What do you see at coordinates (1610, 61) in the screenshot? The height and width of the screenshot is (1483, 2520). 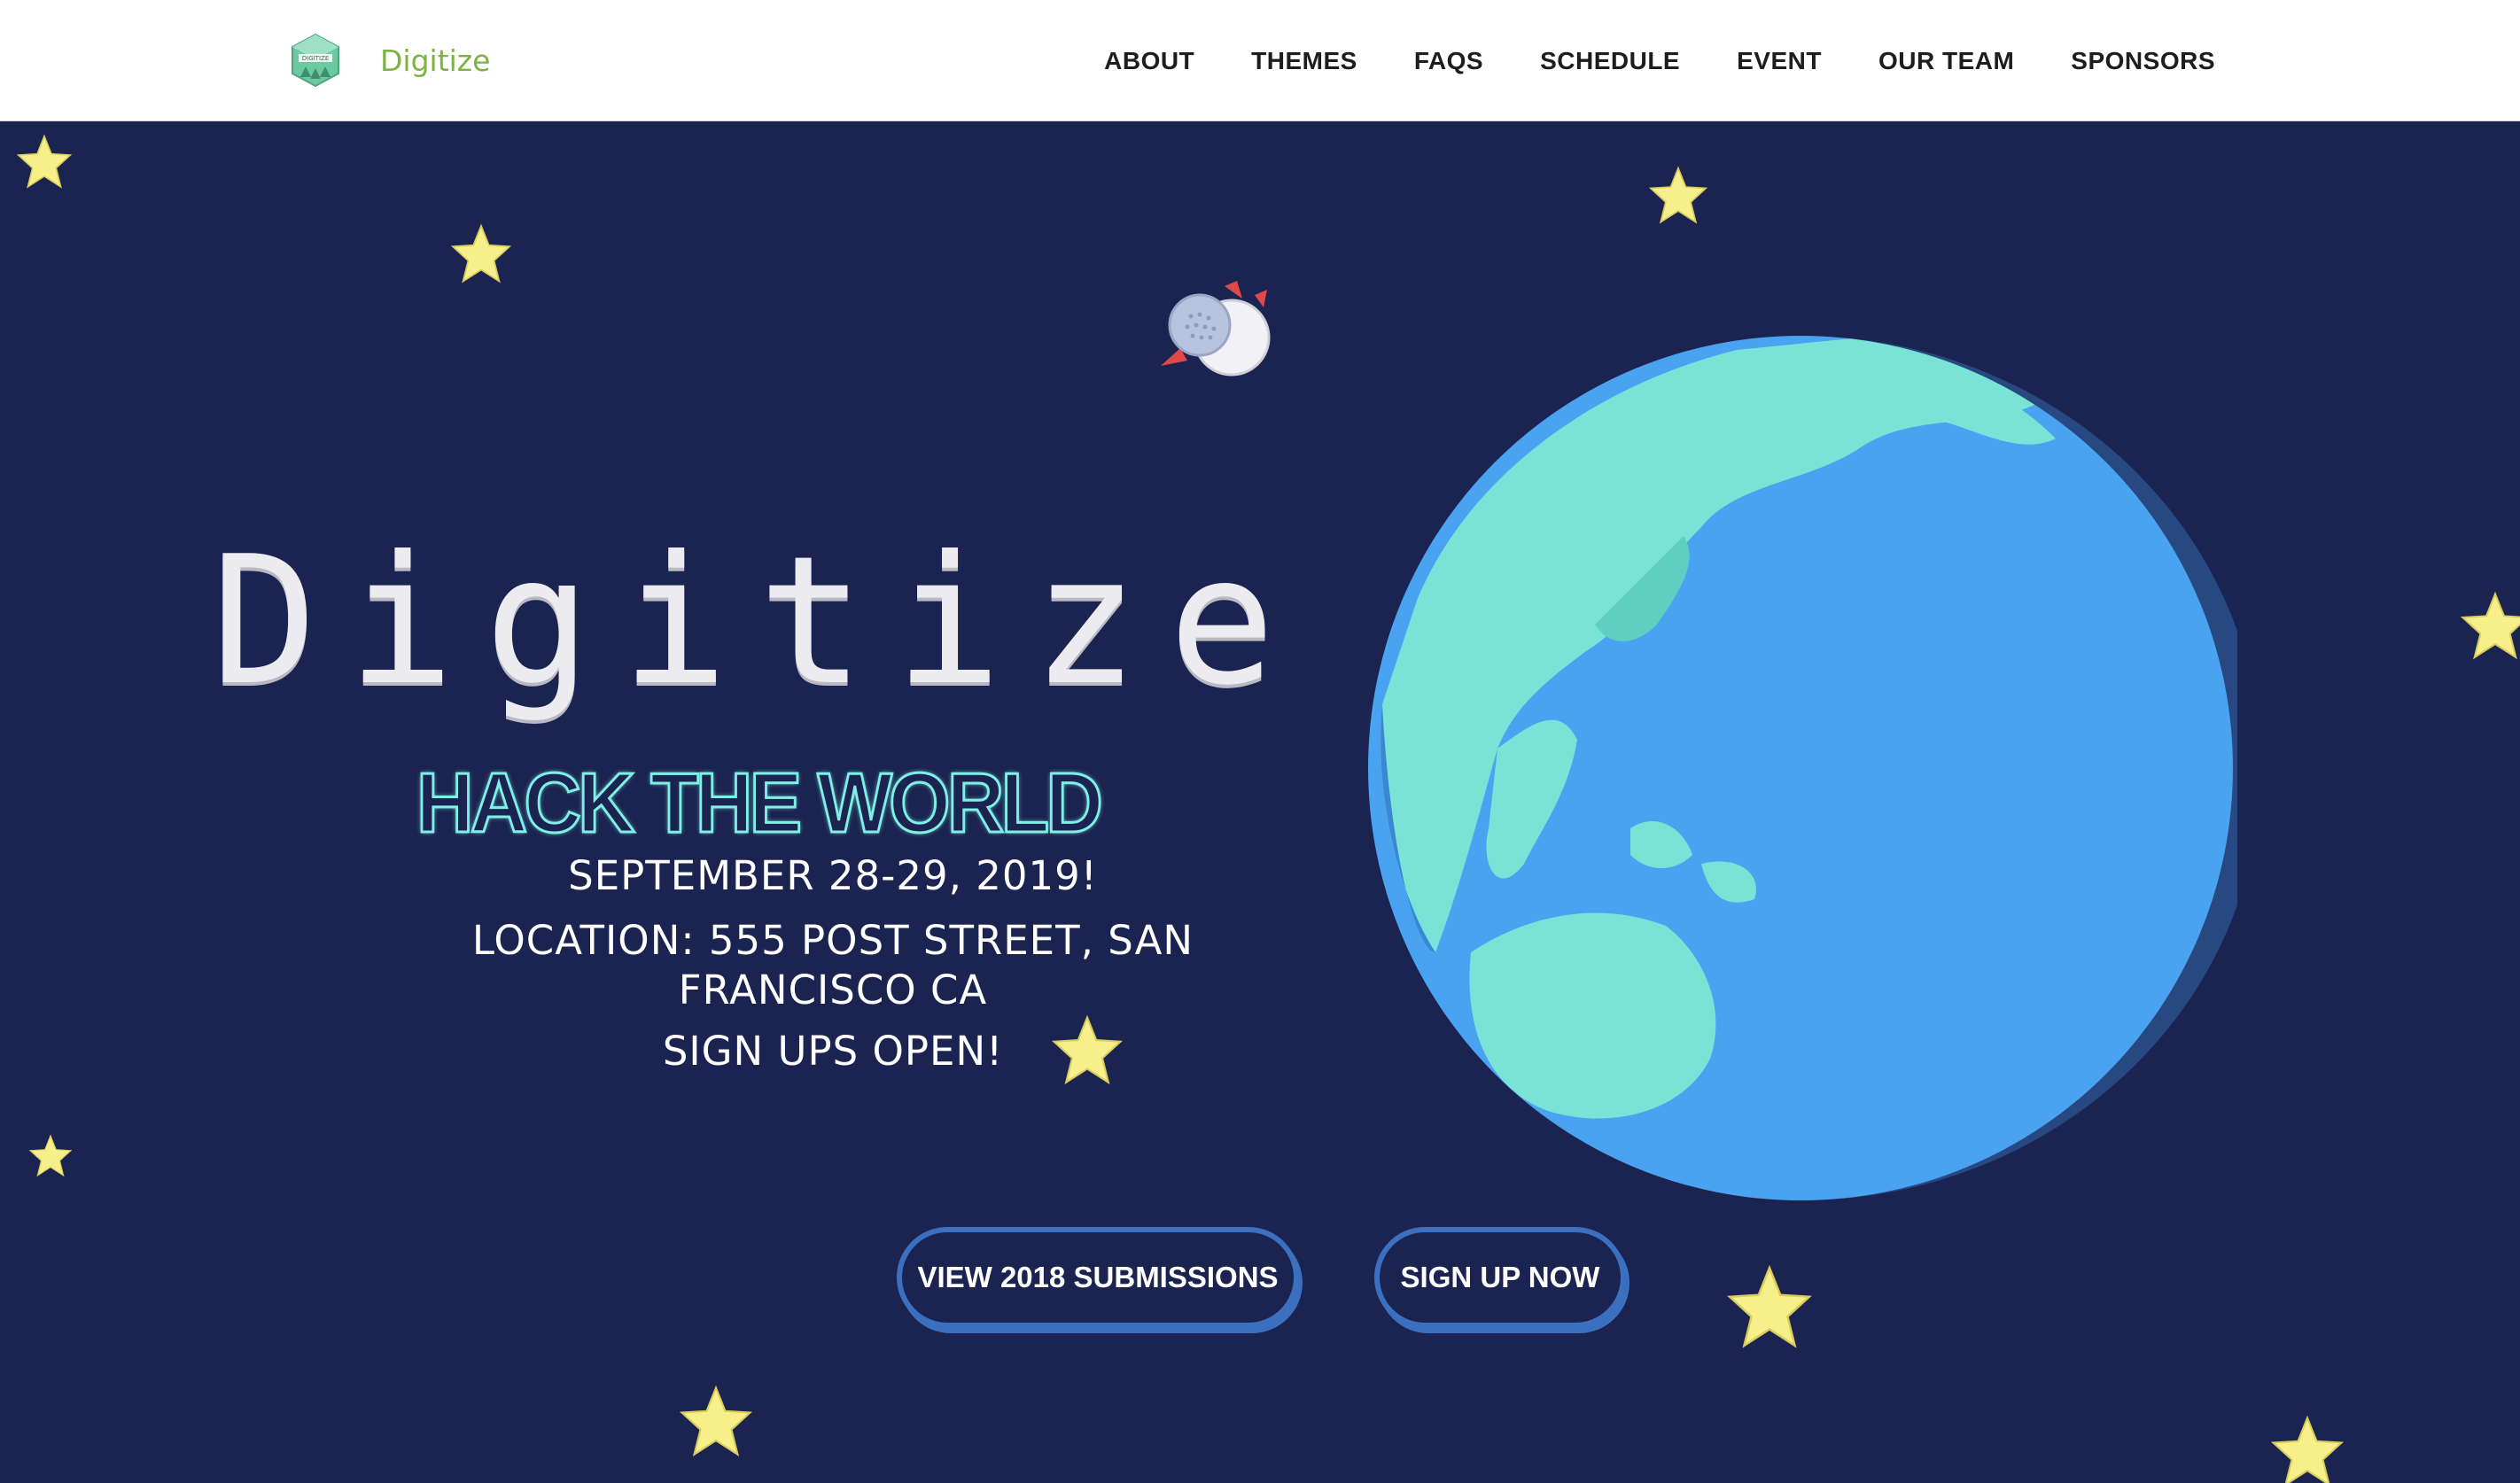 I see `nav-link-schedule: SCHEDULE` at bounding box center [1610, 61].